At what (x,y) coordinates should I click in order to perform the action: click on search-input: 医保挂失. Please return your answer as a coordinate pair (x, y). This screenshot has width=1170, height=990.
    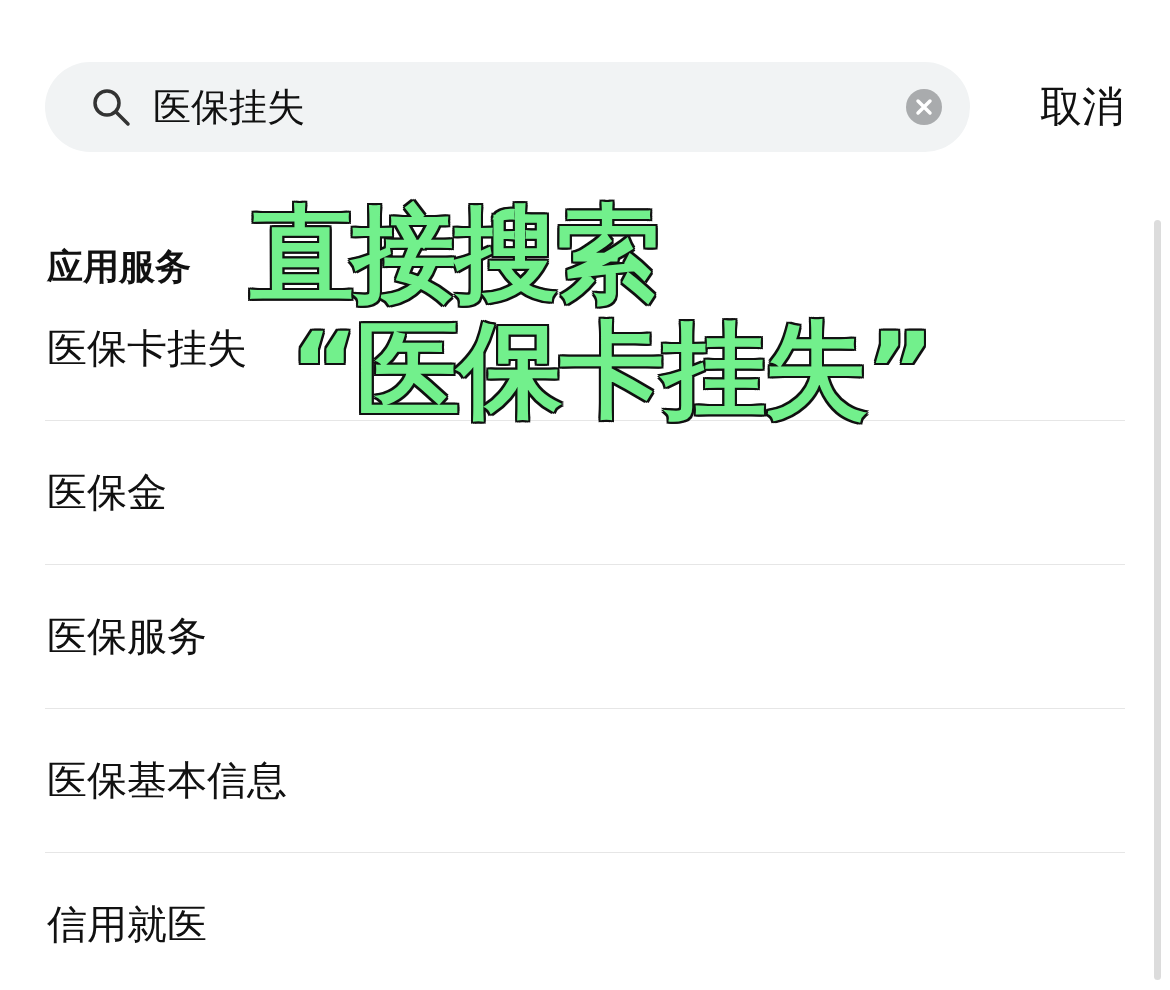
    Looking at the image, I should click on (529, 107).